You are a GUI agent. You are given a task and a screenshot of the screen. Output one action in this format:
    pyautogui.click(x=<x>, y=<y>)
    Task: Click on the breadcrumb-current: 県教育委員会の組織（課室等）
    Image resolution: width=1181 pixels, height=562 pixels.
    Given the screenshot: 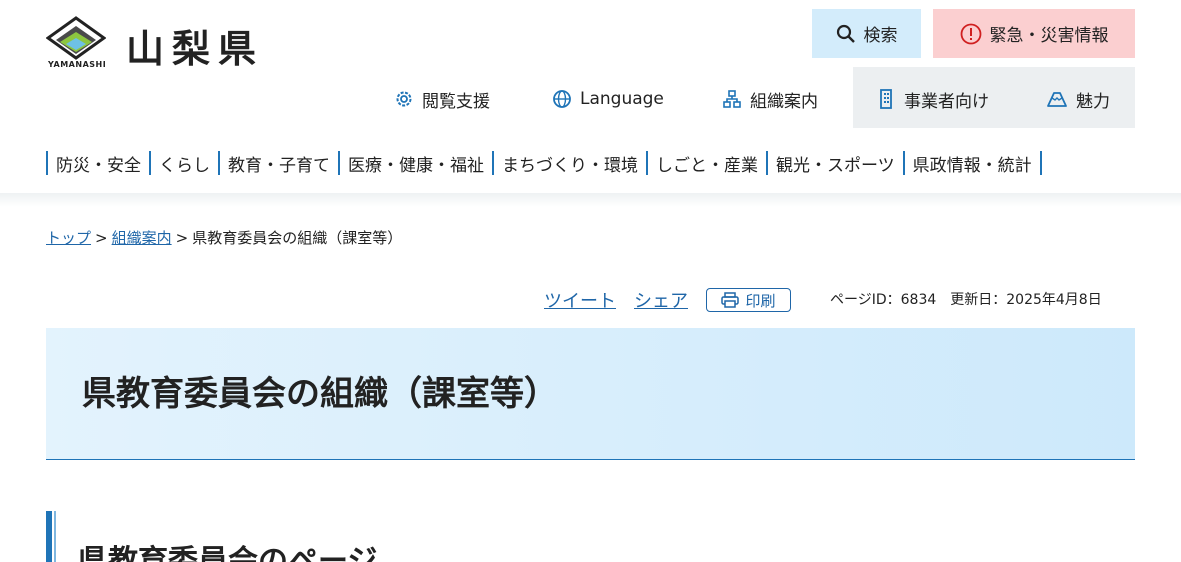 What is the action you would take?
    pyautogui.click(x=297, y=238)
    